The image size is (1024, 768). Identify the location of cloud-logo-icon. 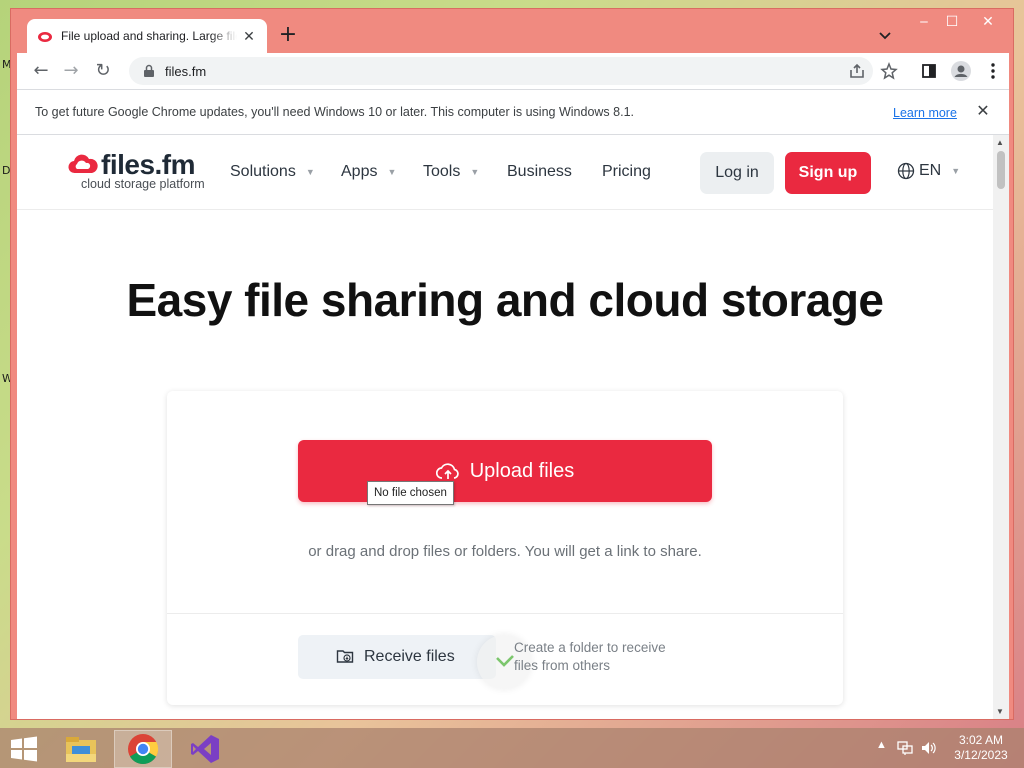
(83, 164).